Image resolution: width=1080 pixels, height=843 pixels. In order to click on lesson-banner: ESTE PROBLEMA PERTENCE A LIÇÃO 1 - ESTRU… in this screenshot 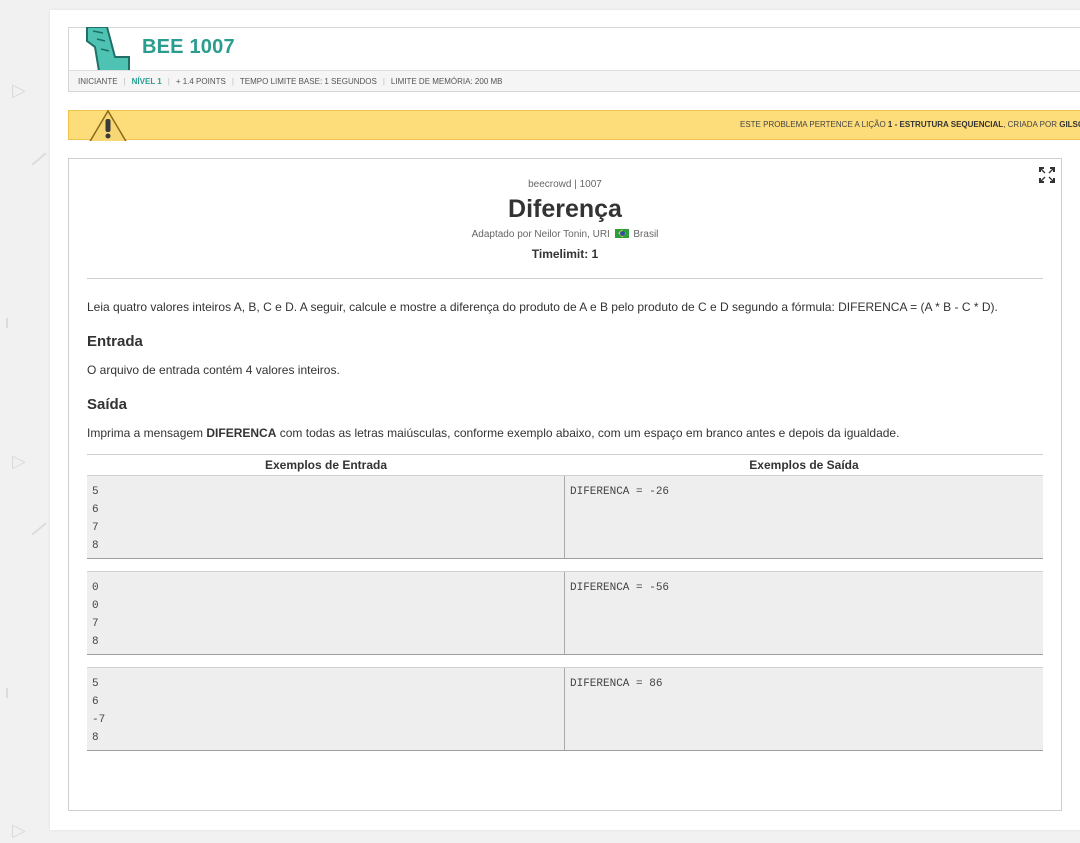, I will do `click(574, 126)`.